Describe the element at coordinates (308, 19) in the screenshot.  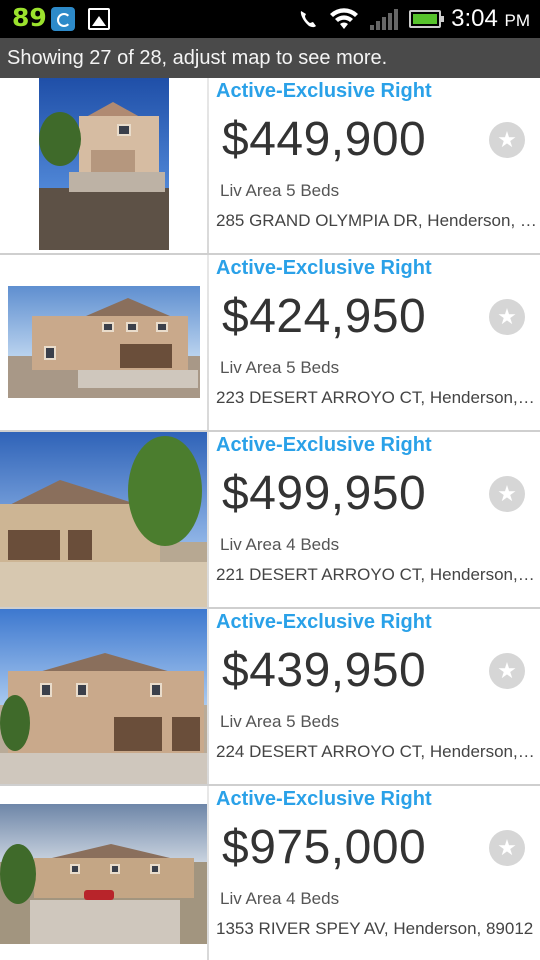
I see `phone-icon` at that location.